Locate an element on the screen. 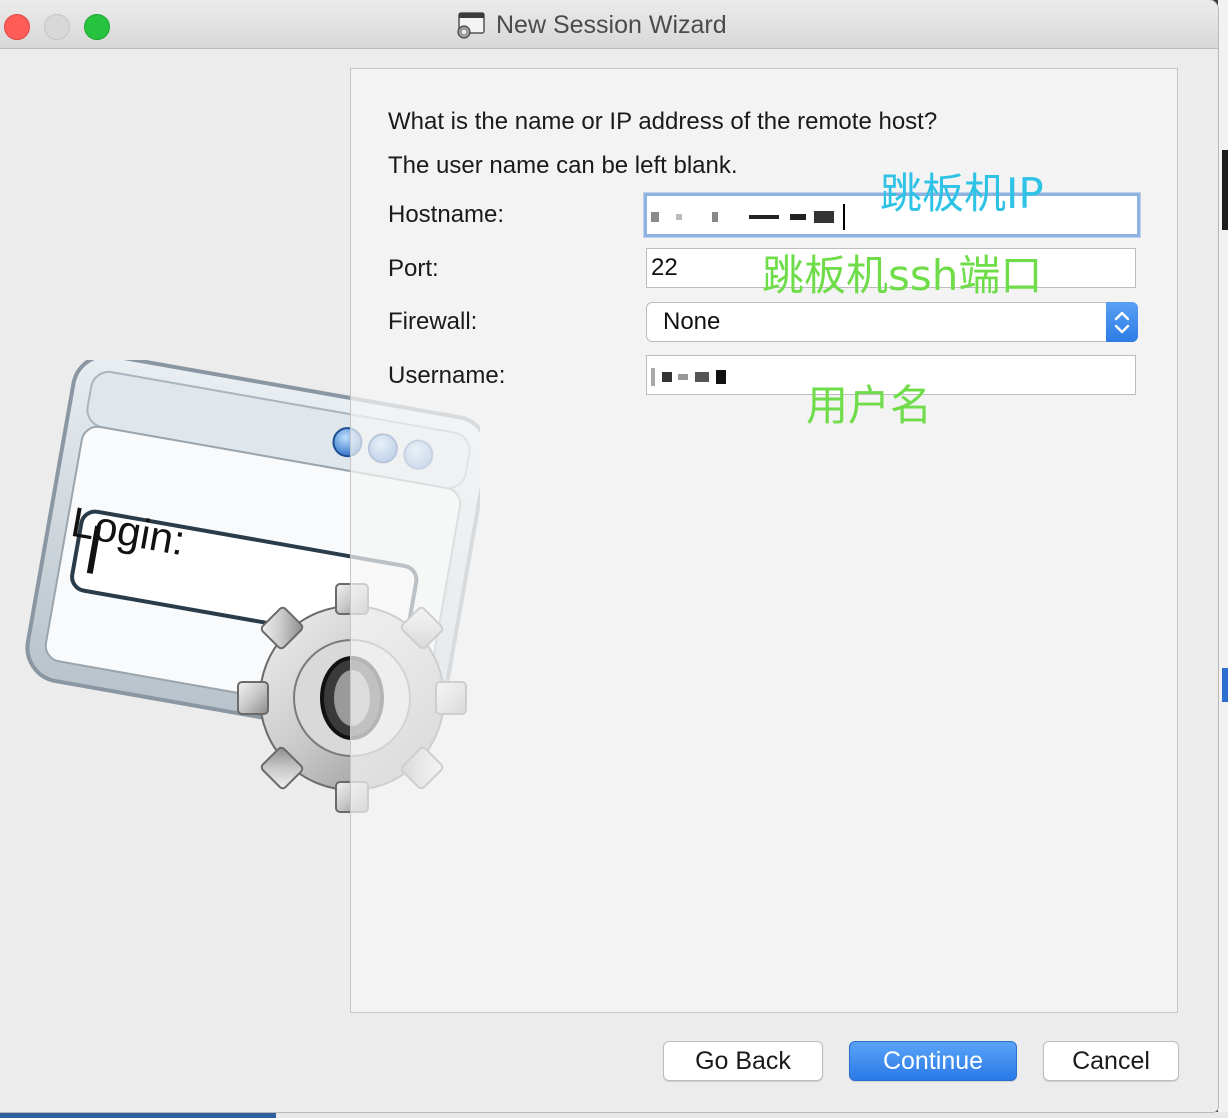 The image size is (1228, 1118). firewall-selected-value: None is located at coordinates (692, 321).